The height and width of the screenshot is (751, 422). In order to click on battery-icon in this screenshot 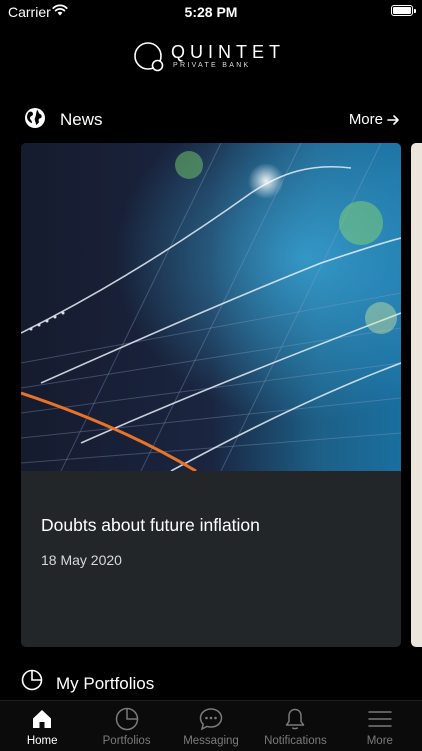, I will do `click(403, 10)`.